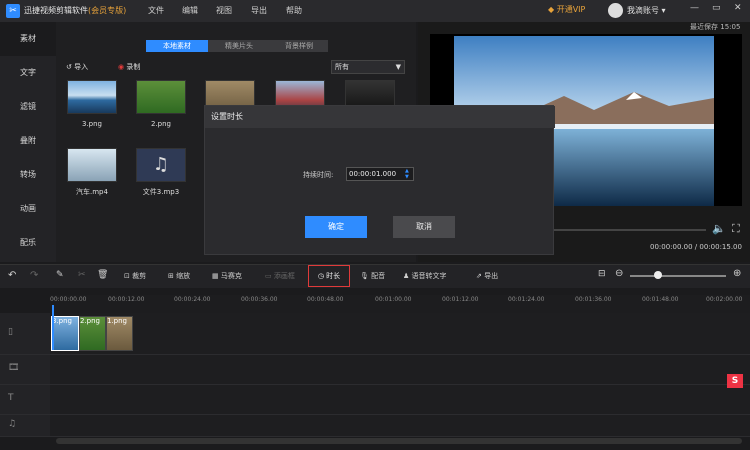 This screenshot has height=450, width=750. Describe the element at coordinates (90, 321) in the screenshot. I see `clip-label: 2.png` at that location.